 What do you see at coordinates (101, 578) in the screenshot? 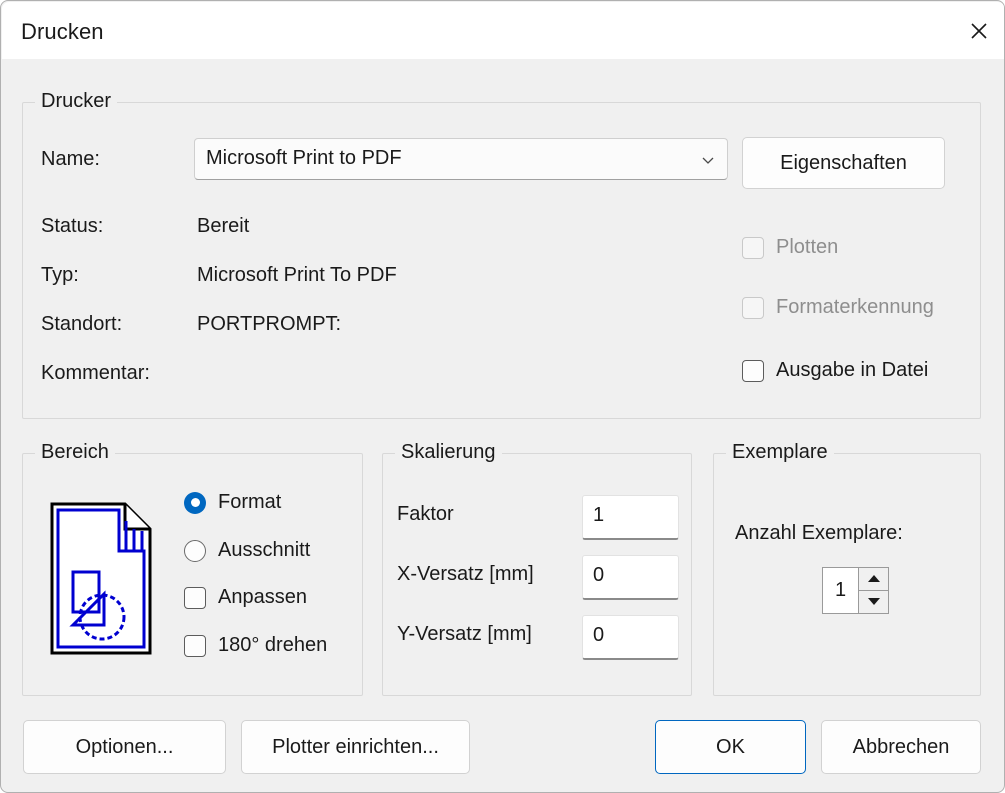
I see `page-preview-icon` at bounding box center [101, 578].